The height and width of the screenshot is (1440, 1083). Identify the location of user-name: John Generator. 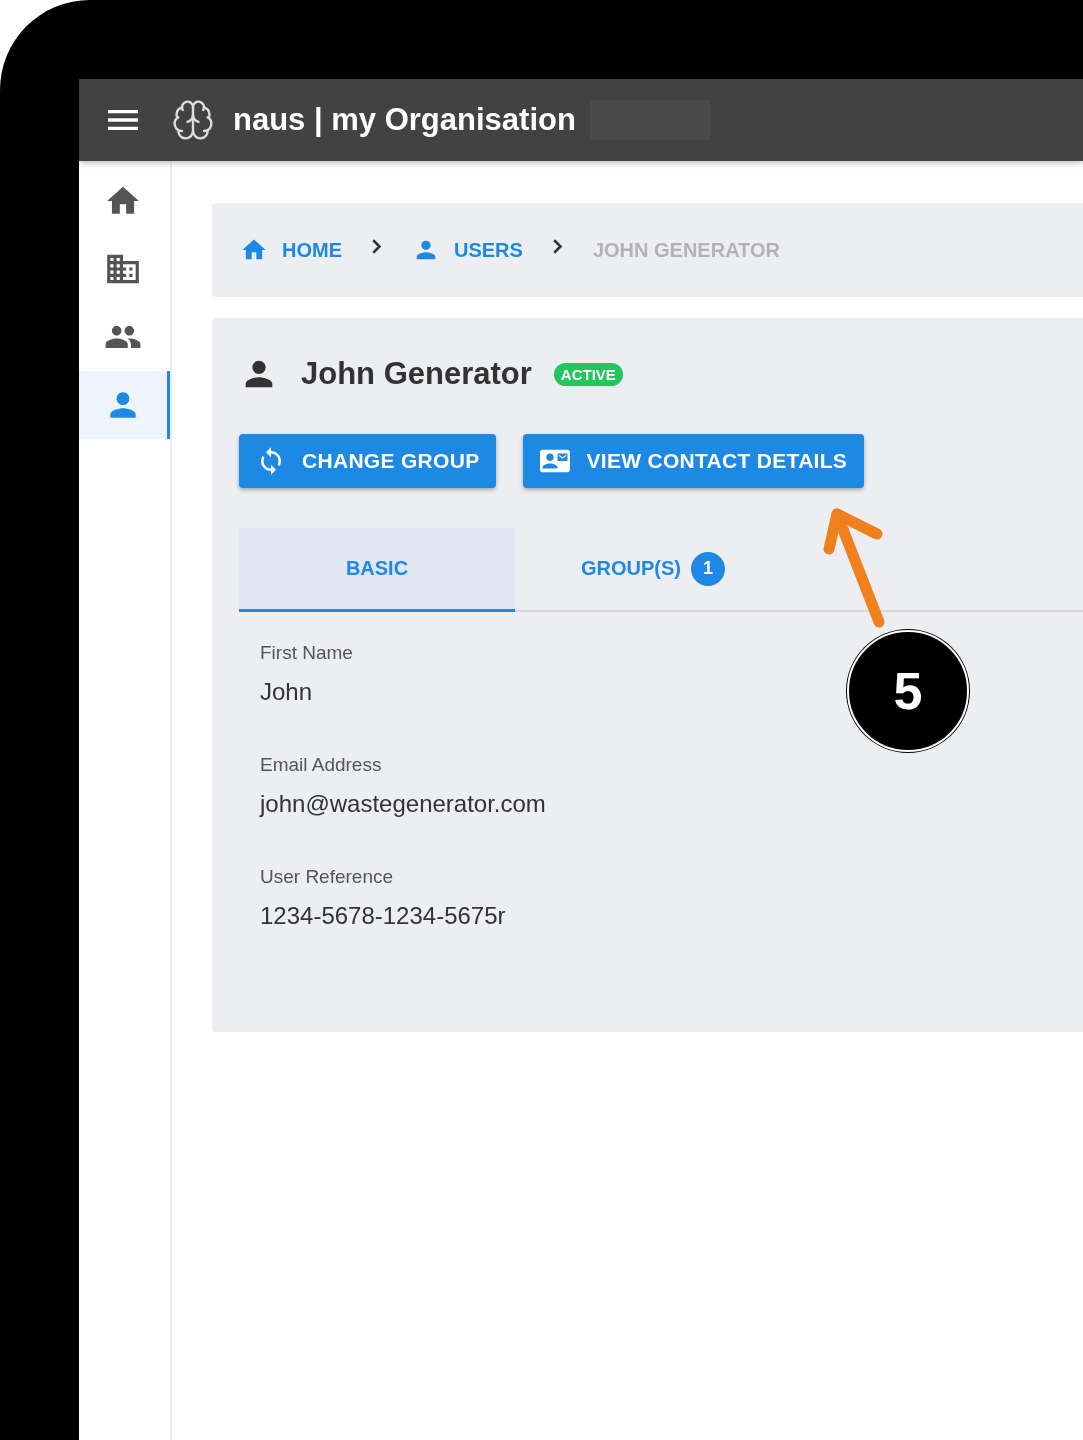
(416, 374).